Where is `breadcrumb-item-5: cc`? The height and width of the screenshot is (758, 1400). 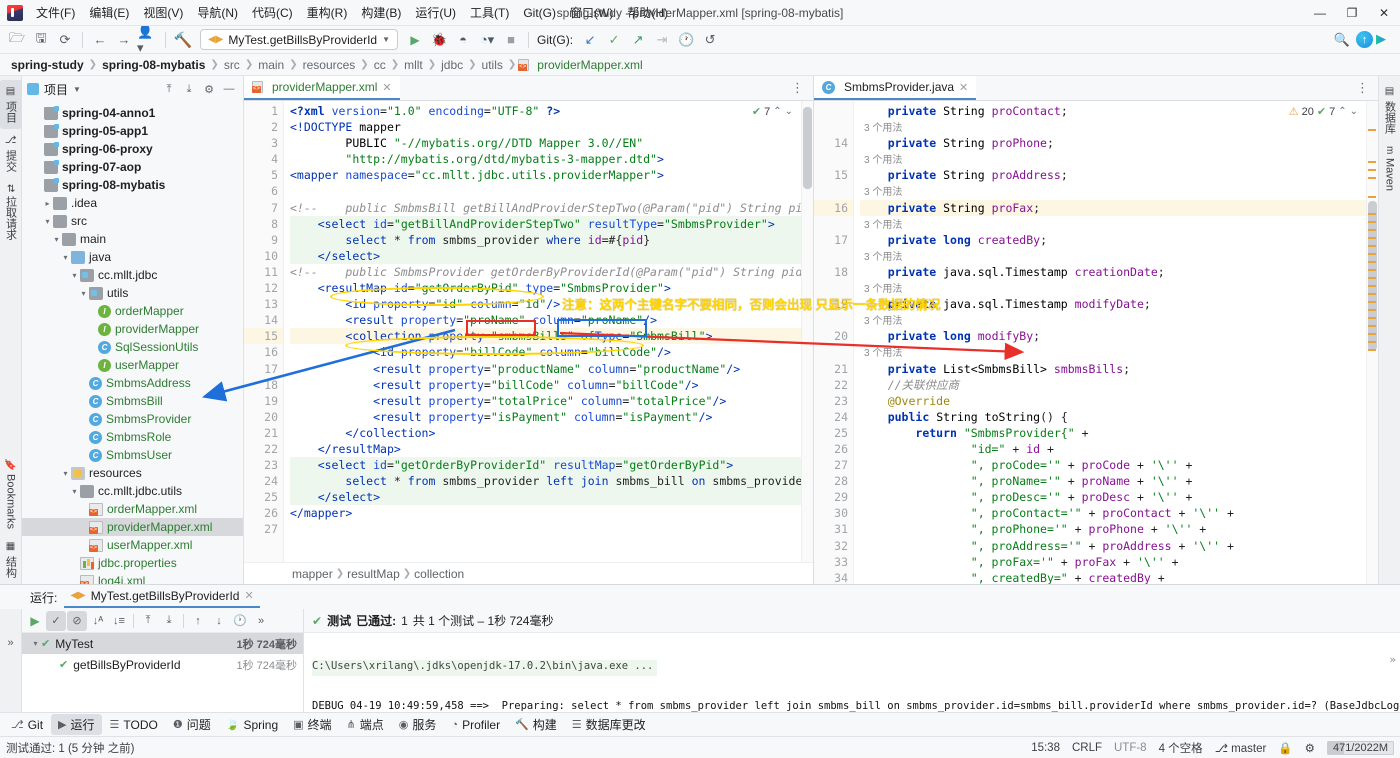 breadcrumb-item-5: cc is located at coordinates (380, 65).